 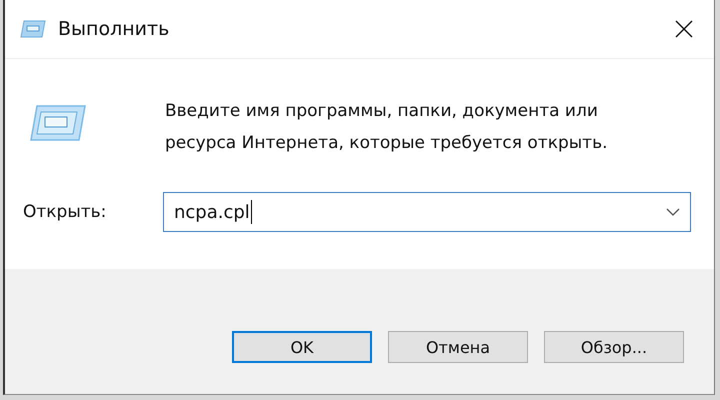 I want to click on open-label: Открыть:, so click(x=65, y=212).